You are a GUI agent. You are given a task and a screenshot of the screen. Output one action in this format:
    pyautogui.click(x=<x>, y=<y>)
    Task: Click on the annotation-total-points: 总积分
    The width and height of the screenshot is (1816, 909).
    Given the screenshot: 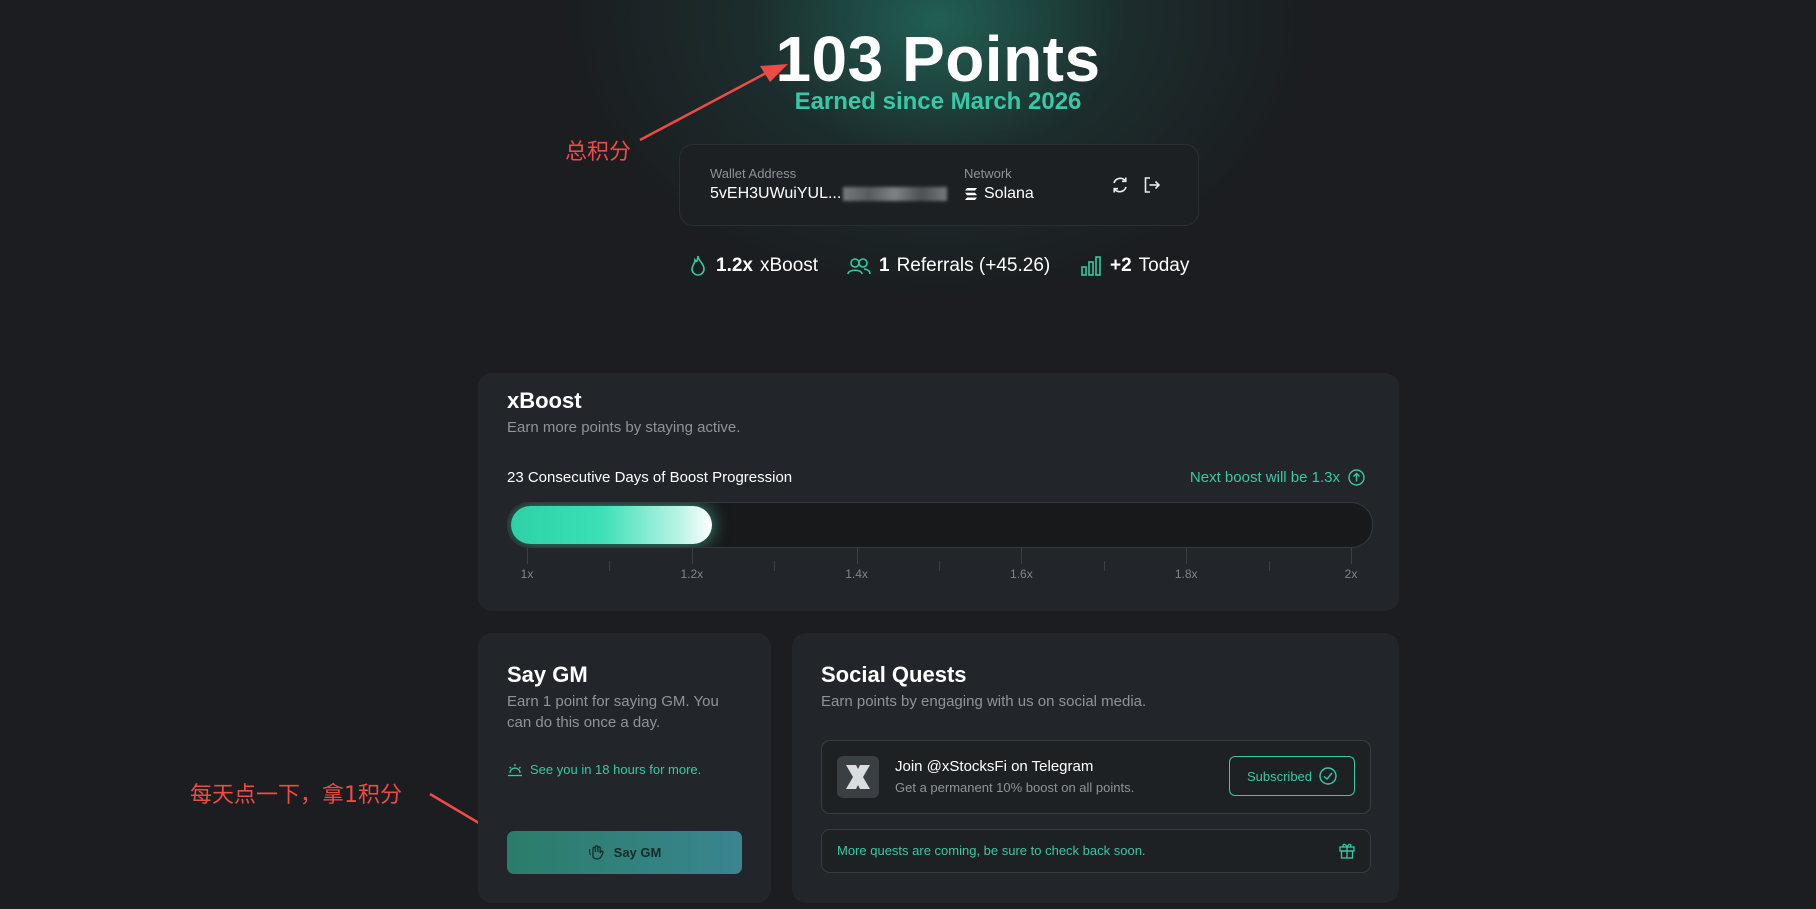 What is the action you would take?
    pyautogui.click(x=598, y=152)
    